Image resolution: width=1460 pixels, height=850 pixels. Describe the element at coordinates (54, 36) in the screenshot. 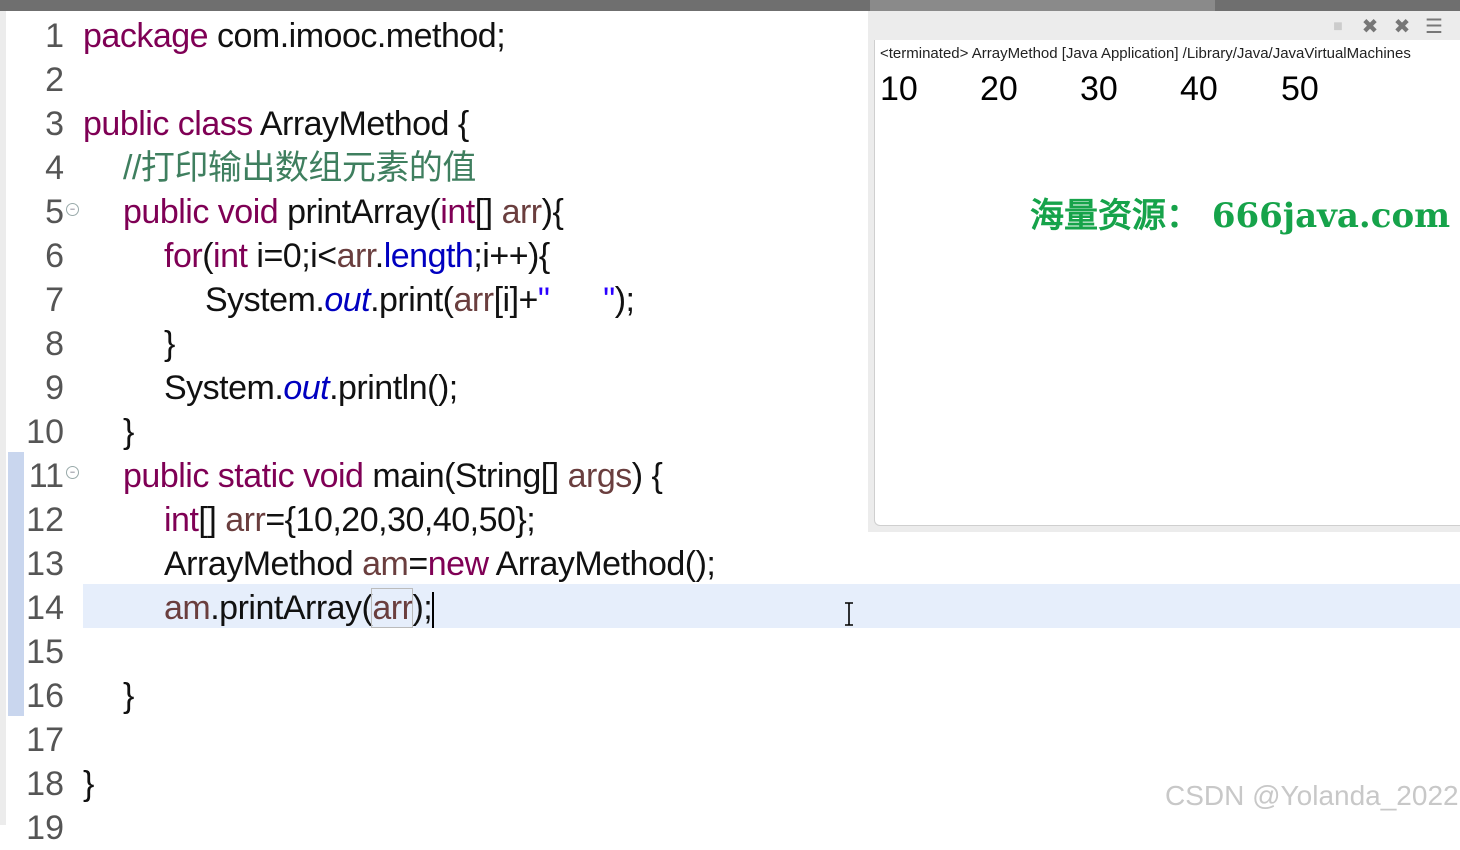

I see `line-number: 1` at that location.